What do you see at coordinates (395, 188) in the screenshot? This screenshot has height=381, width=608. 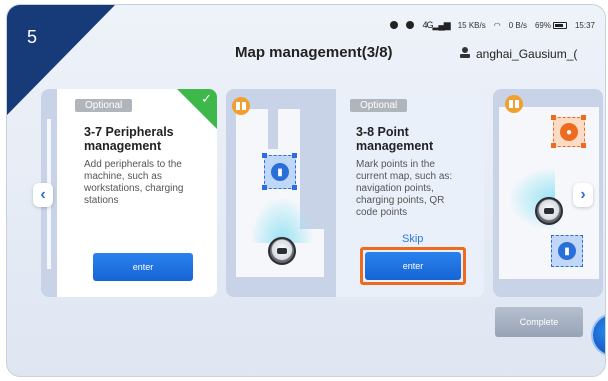 I see `desc-line: navigation points,` at bounding box center [395, 188].